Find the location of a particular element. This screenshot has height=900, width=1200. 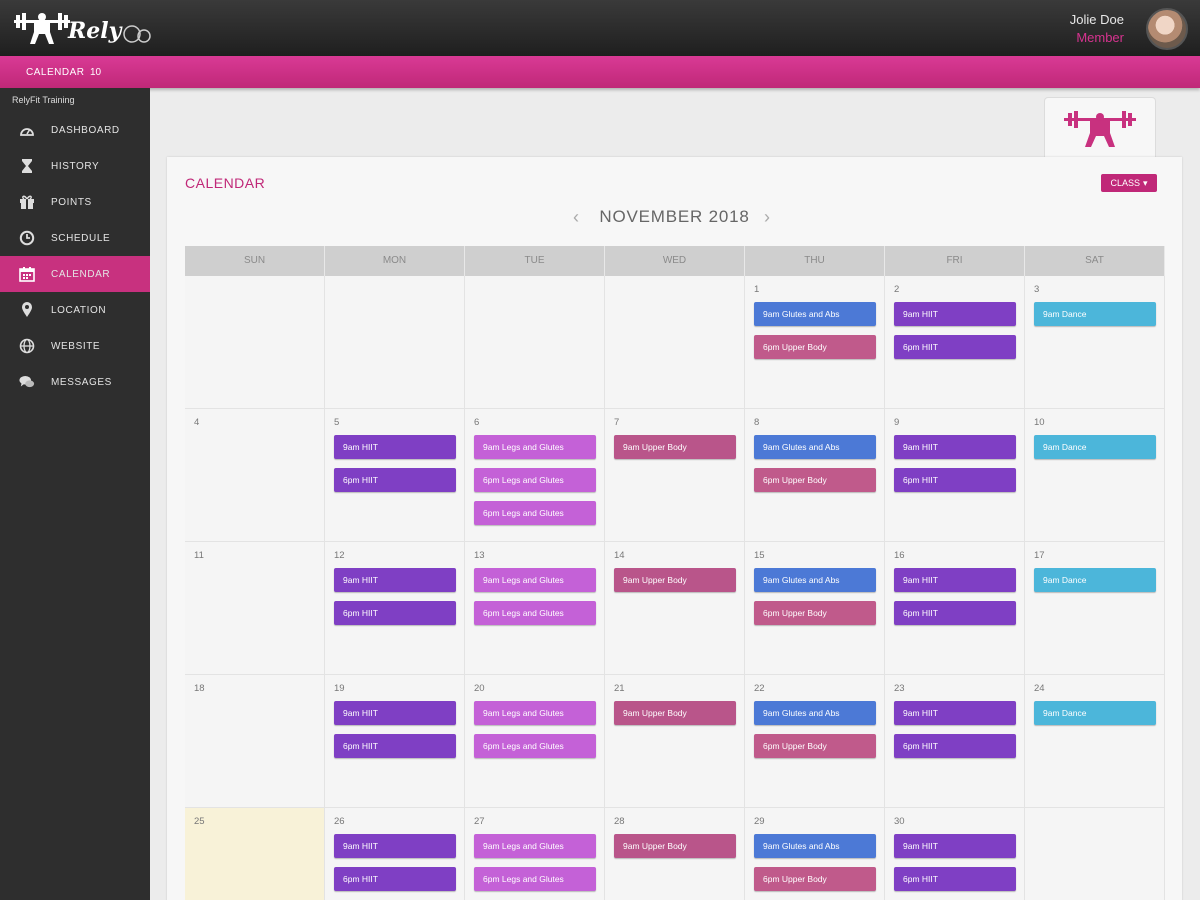

calendar-day-cell: 16 9am HIIT 6pm HIIT is located at coordinates (955, 608).